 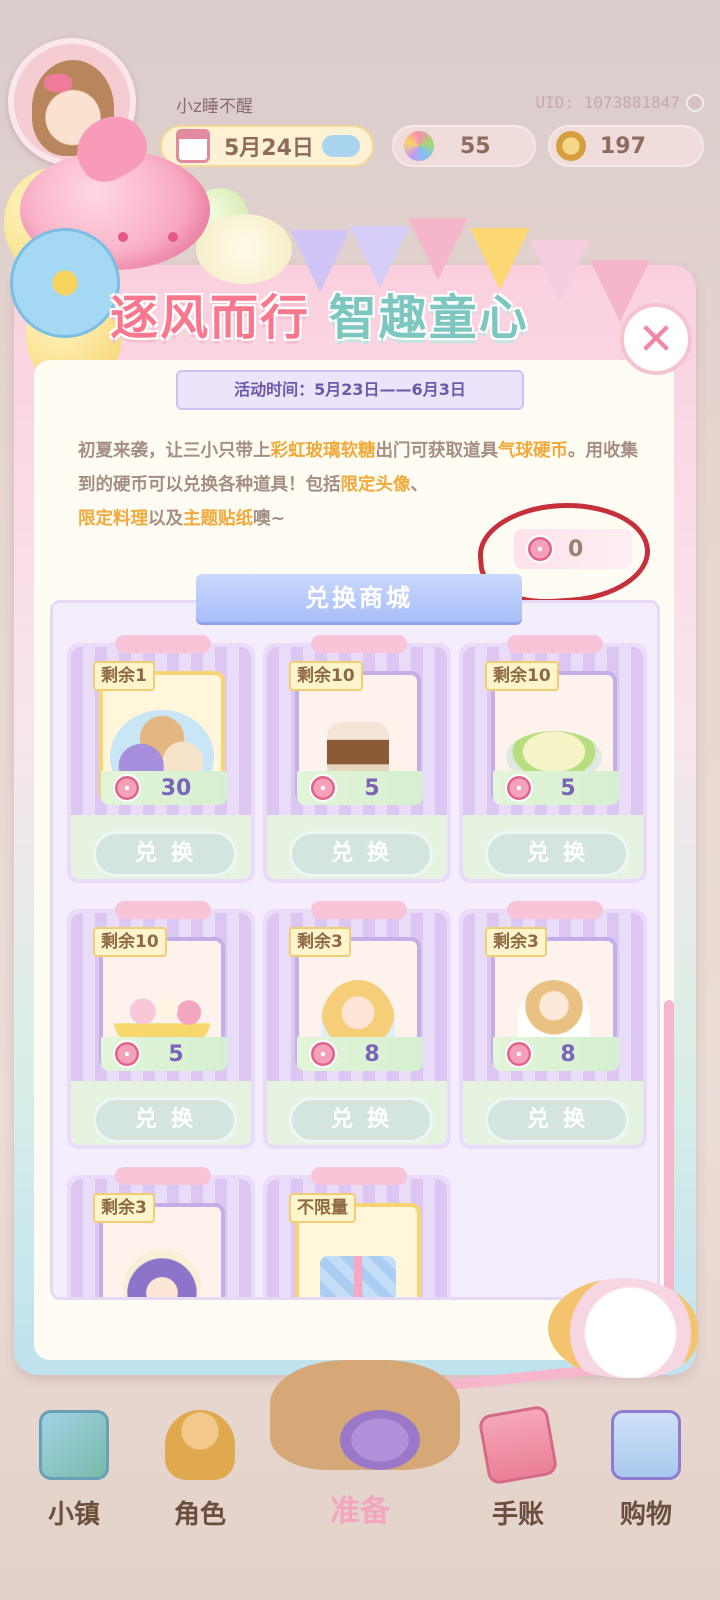 I want to click on player-uid: UID: 1073881847, so click(x=608, y=102).